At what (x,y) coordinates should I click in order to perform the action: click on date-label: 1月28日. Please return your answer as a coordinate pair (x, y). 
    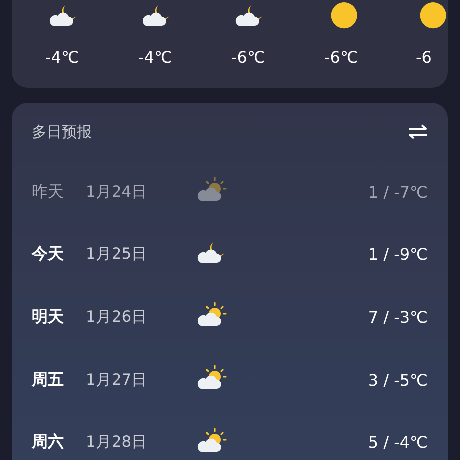
    Looking at the image, I should click on (117, 443).